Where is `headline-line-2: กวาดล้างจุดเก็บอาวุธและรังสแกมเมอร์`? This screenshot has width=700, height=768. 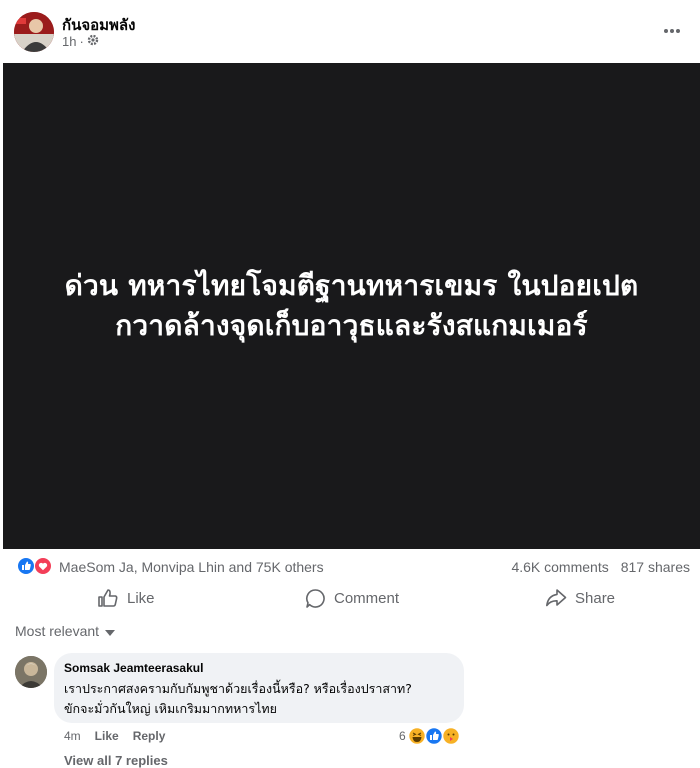
headline-line-2: กวาดล้างจุดเก็บอาวุธและรังสแกมเมอร์ is located at coordinates (351, 325).